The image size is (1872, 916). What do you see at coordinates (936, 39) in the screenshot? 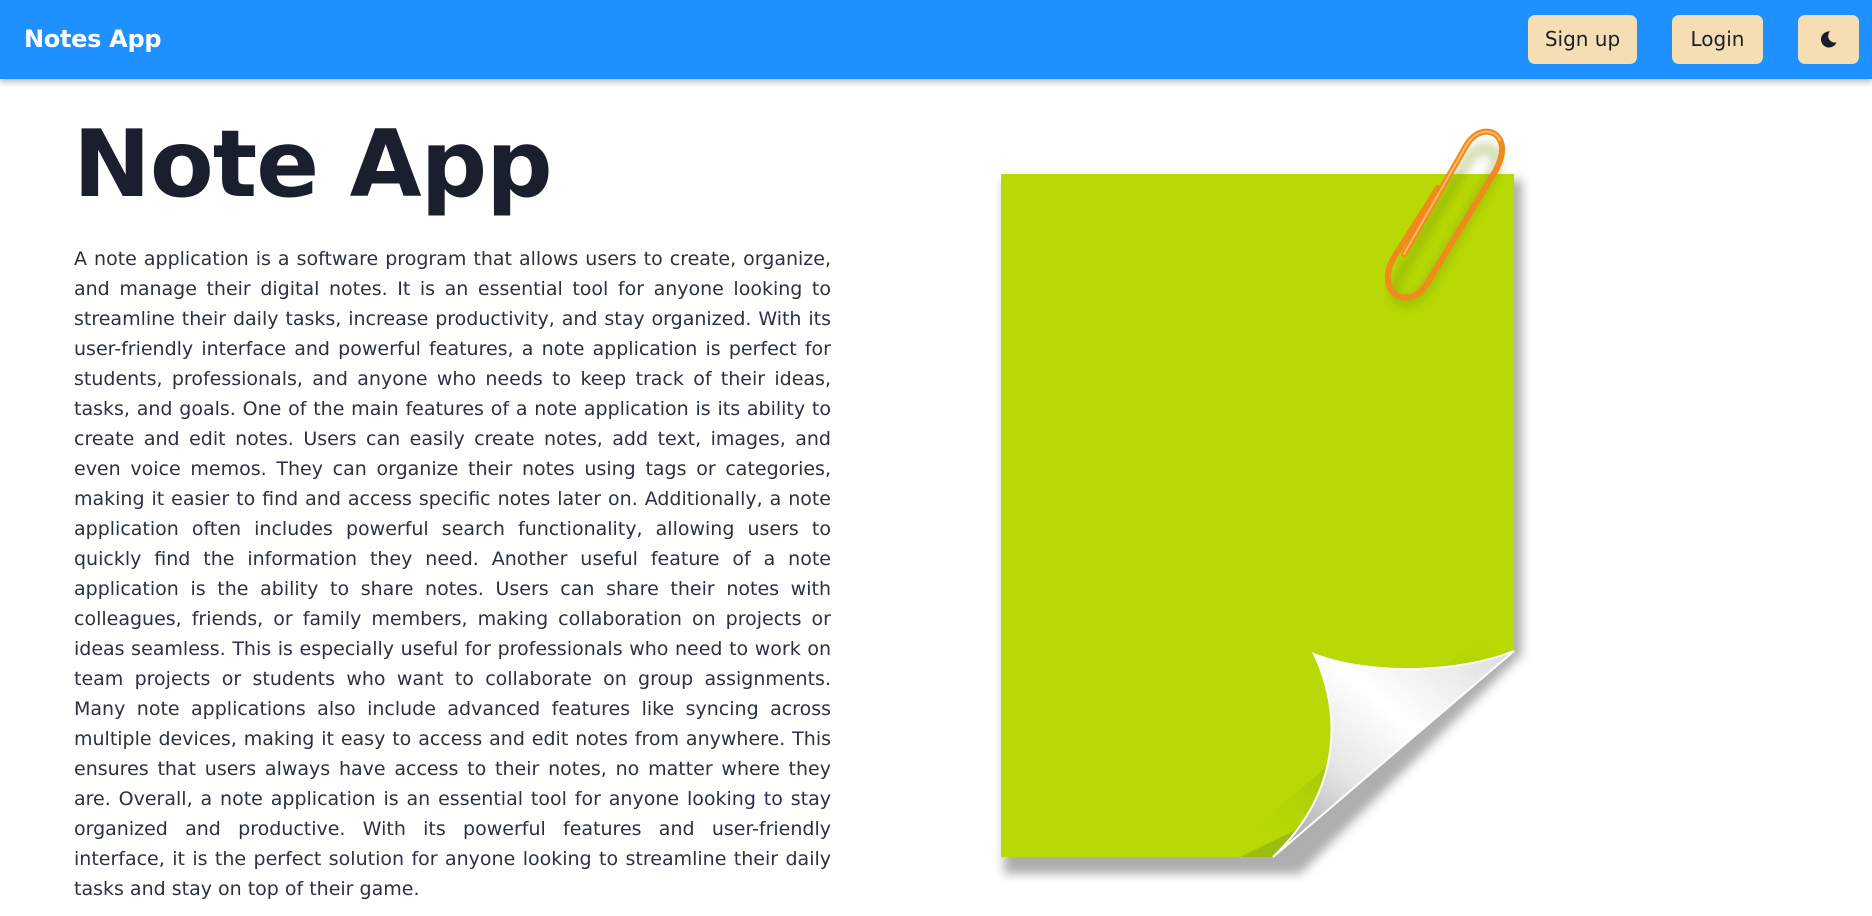
I see `top-navbar: Notes App Sign up Login` at bounding box center [936, 39].